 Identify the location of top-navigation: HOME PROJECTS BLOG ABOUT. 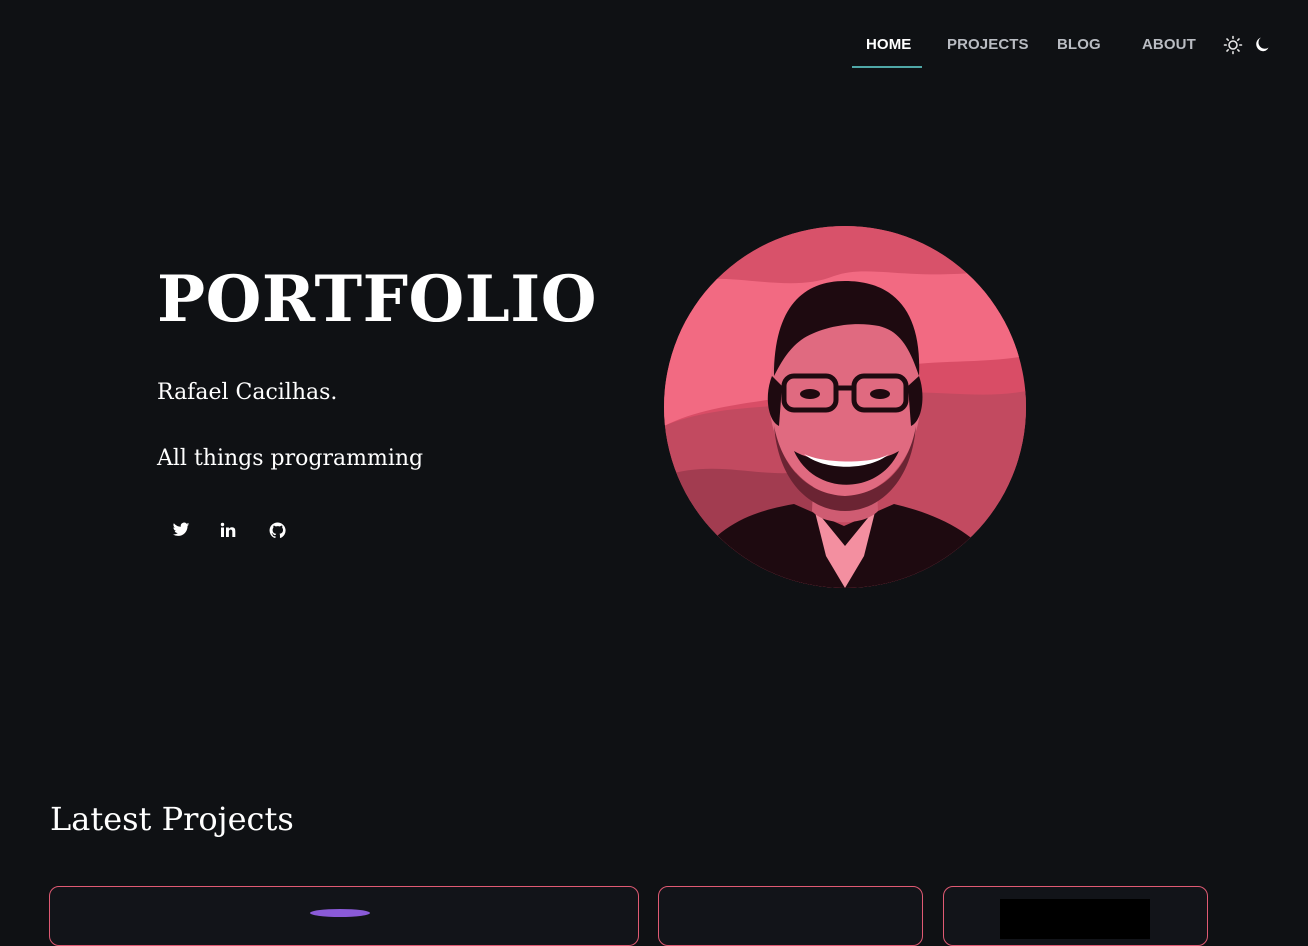
(654, 45).